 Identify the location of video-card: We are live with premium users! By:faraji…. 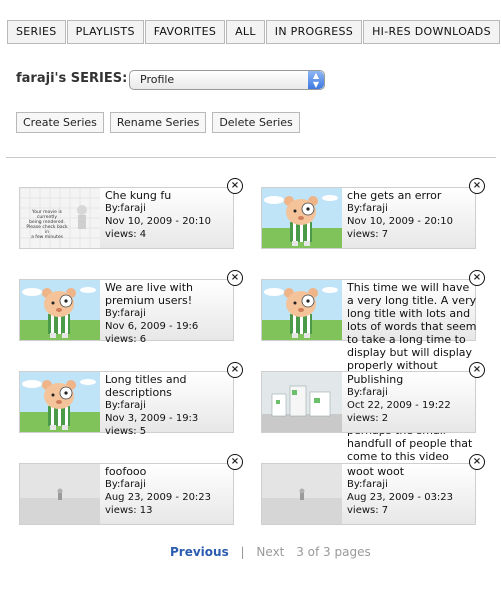
(126, 312).